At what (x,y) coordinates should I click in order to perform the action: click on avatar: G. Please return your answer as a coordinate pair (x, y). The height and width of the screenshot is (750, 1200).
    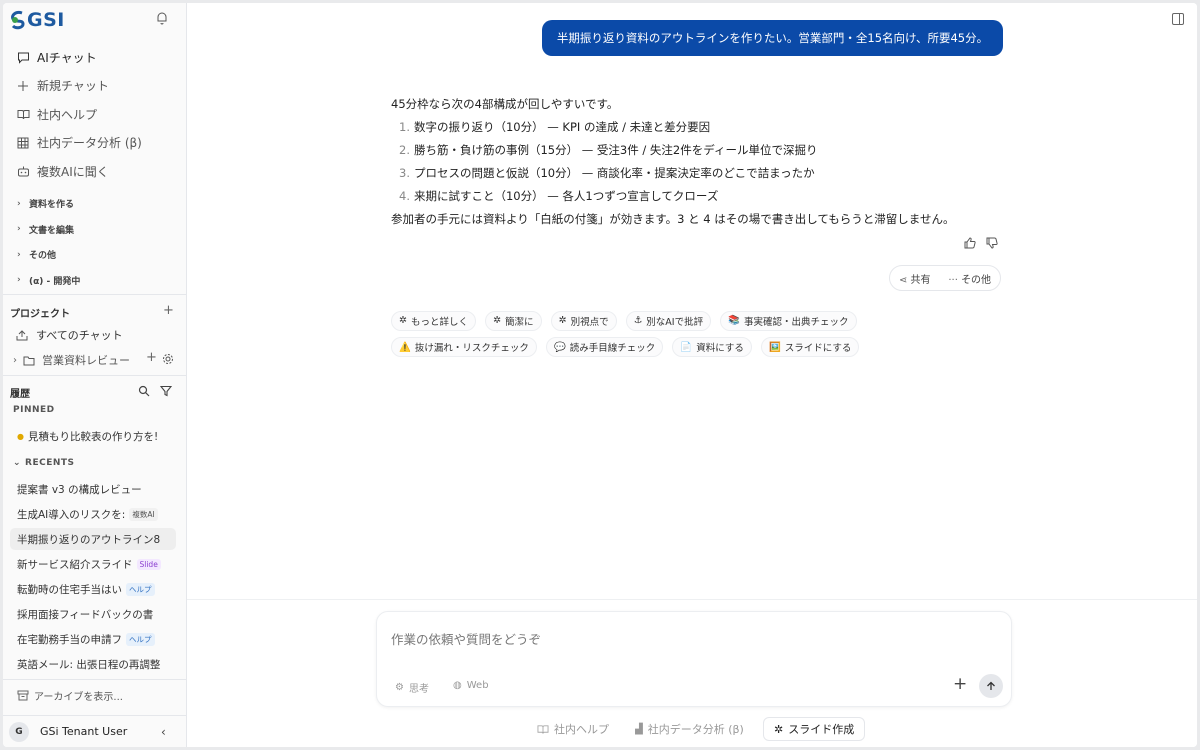
    Looking at the image, I should click on (19, 731).